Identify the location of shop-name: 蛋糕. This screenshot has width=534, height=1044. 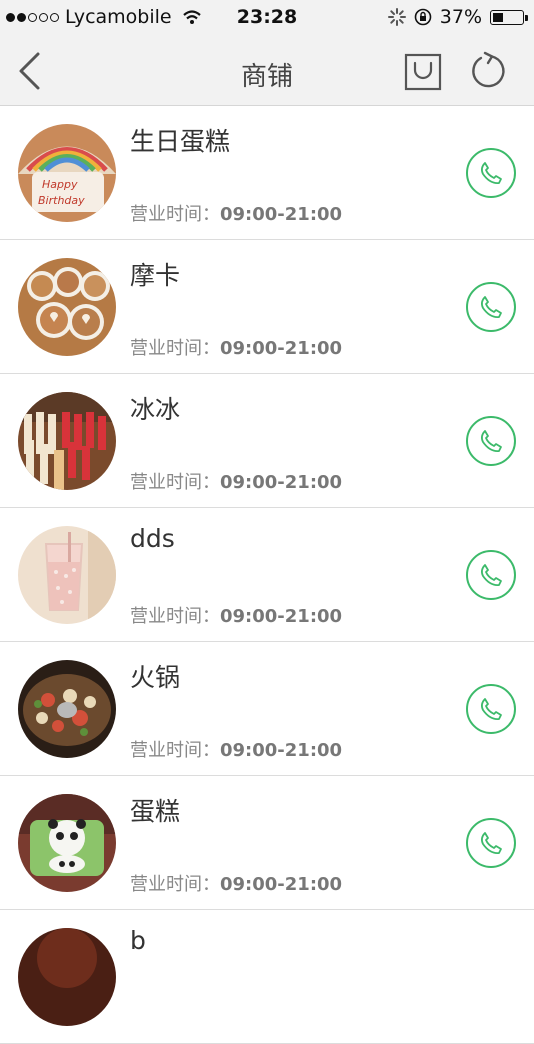
(155, 811).